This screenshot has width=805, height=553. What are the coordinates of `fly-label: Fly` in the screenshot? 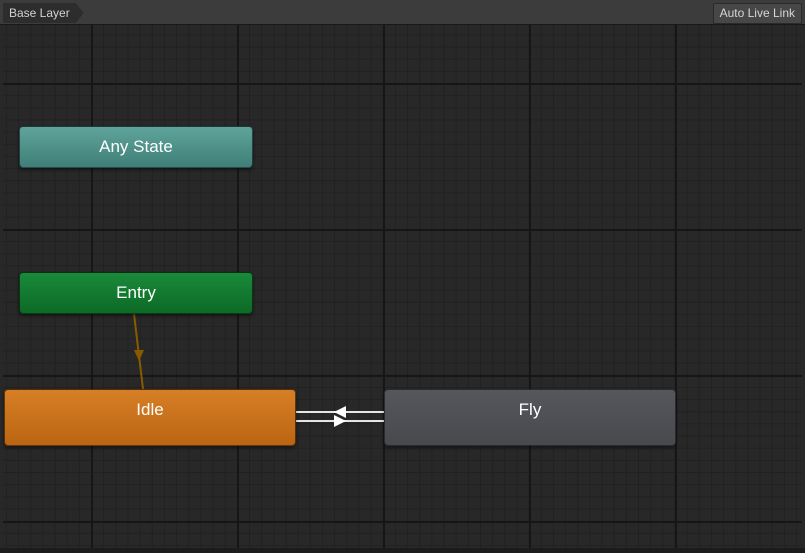 It's located at (530, 409).